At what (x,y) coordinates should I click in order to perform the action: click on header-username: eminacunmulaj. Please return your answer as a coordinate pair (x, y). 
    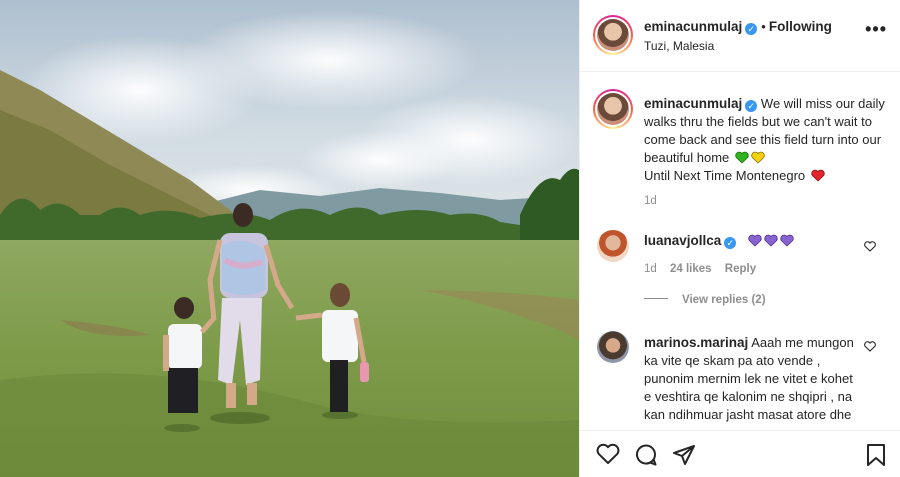
    Looking at the image, I should click on (693, 26).